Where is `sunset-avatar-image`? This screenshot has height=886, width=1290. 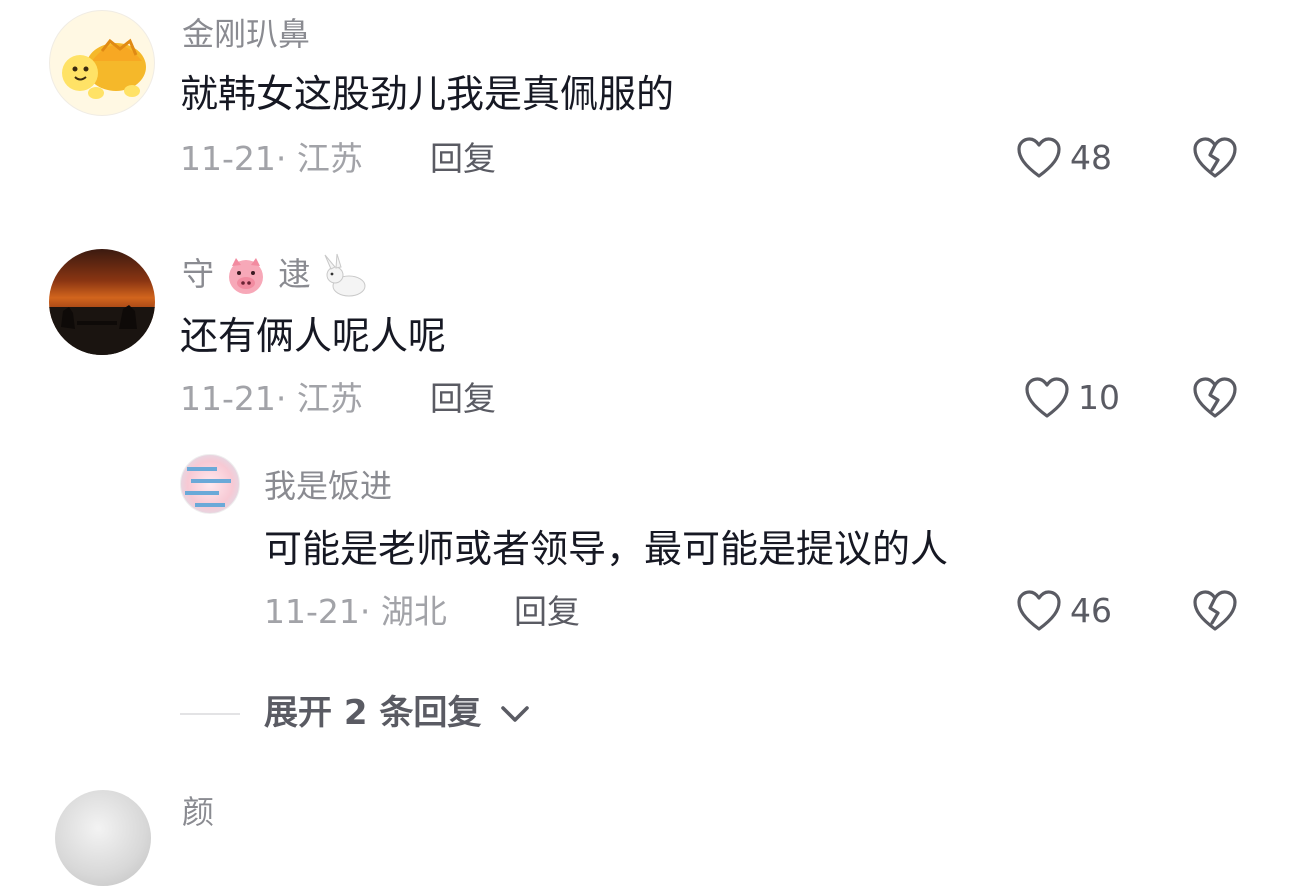
sunset-avatar-image is located at coordinates (102, 330).